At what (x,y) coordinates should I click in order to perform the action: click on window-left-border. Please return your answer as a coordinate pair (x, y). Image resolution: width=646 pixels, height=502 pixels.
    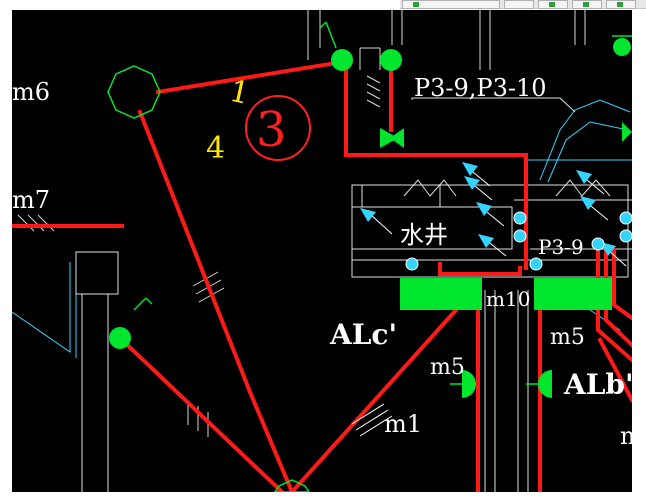
    Looking at the image, I should click on (6, 251).